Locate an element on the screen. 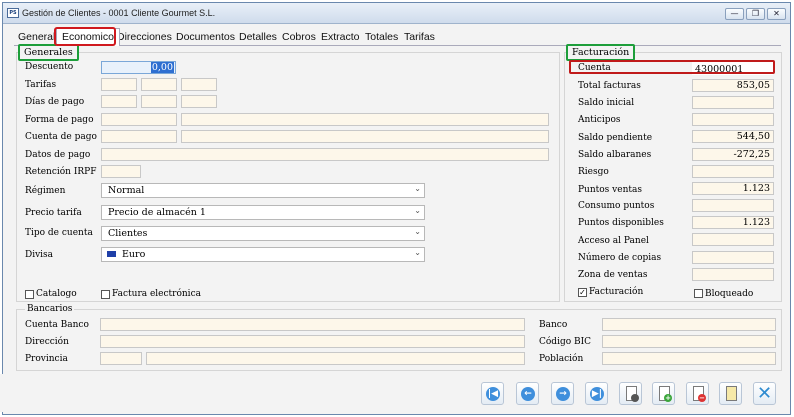 This screenshot has width=794, height=417. saldo-pendiente-field: 544,50 is located at coordinates (733, 136).